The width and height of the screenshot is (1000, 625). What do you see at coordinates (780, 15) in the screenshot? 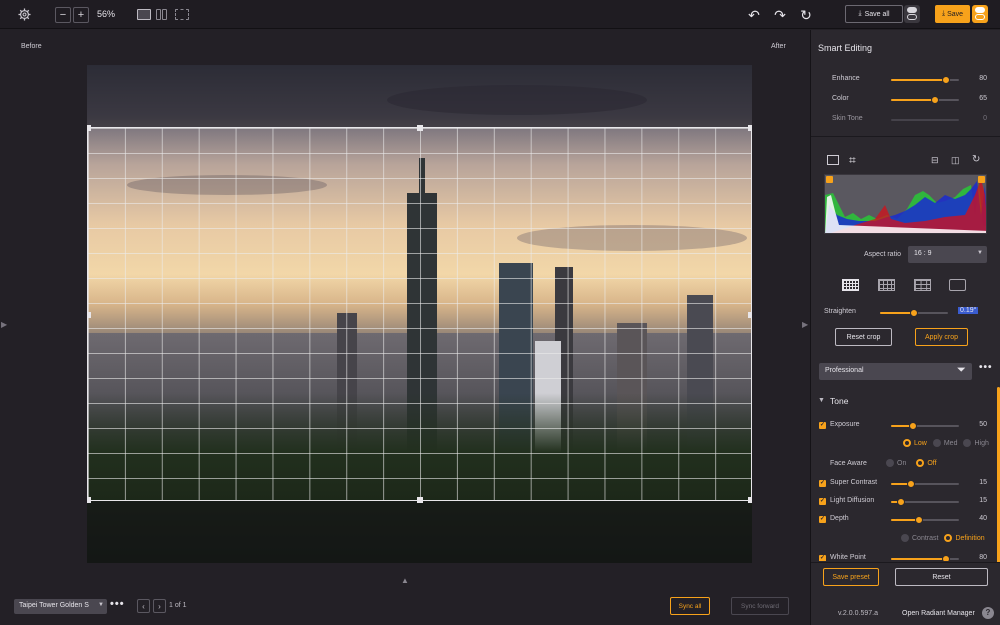
I see `redo-icon: ↷` at bounding box center [780, 15].